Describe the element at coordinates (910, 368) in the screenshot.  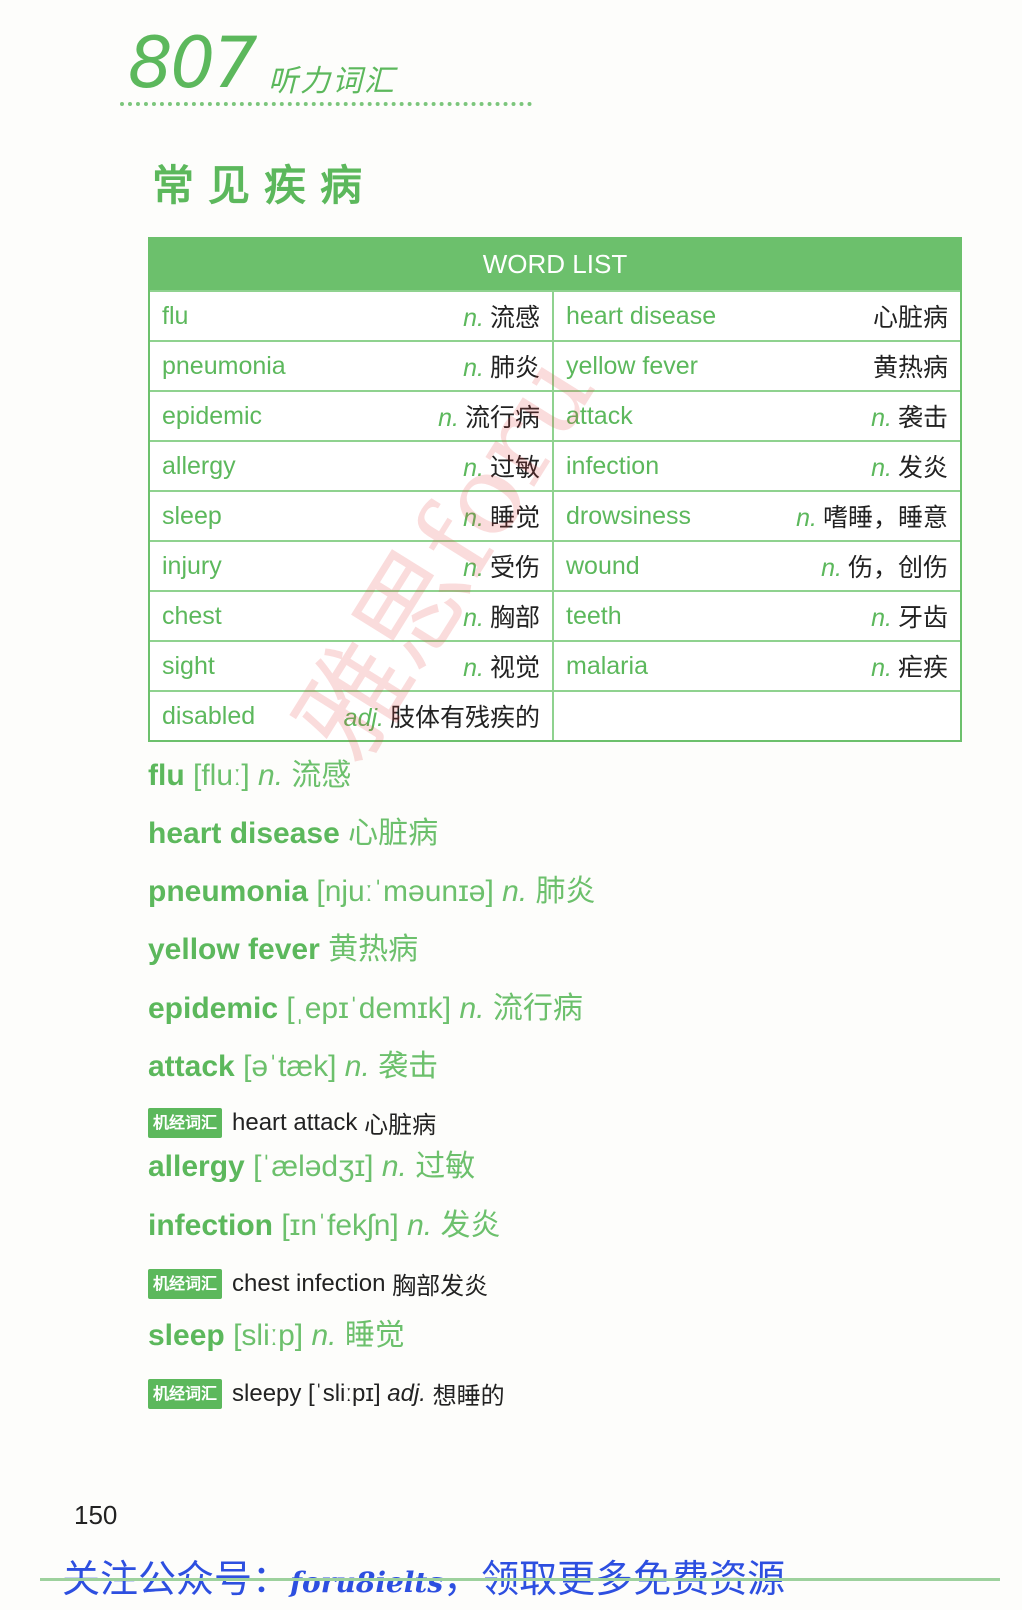
I see `word-list-meaning: 黄热病` at that location.